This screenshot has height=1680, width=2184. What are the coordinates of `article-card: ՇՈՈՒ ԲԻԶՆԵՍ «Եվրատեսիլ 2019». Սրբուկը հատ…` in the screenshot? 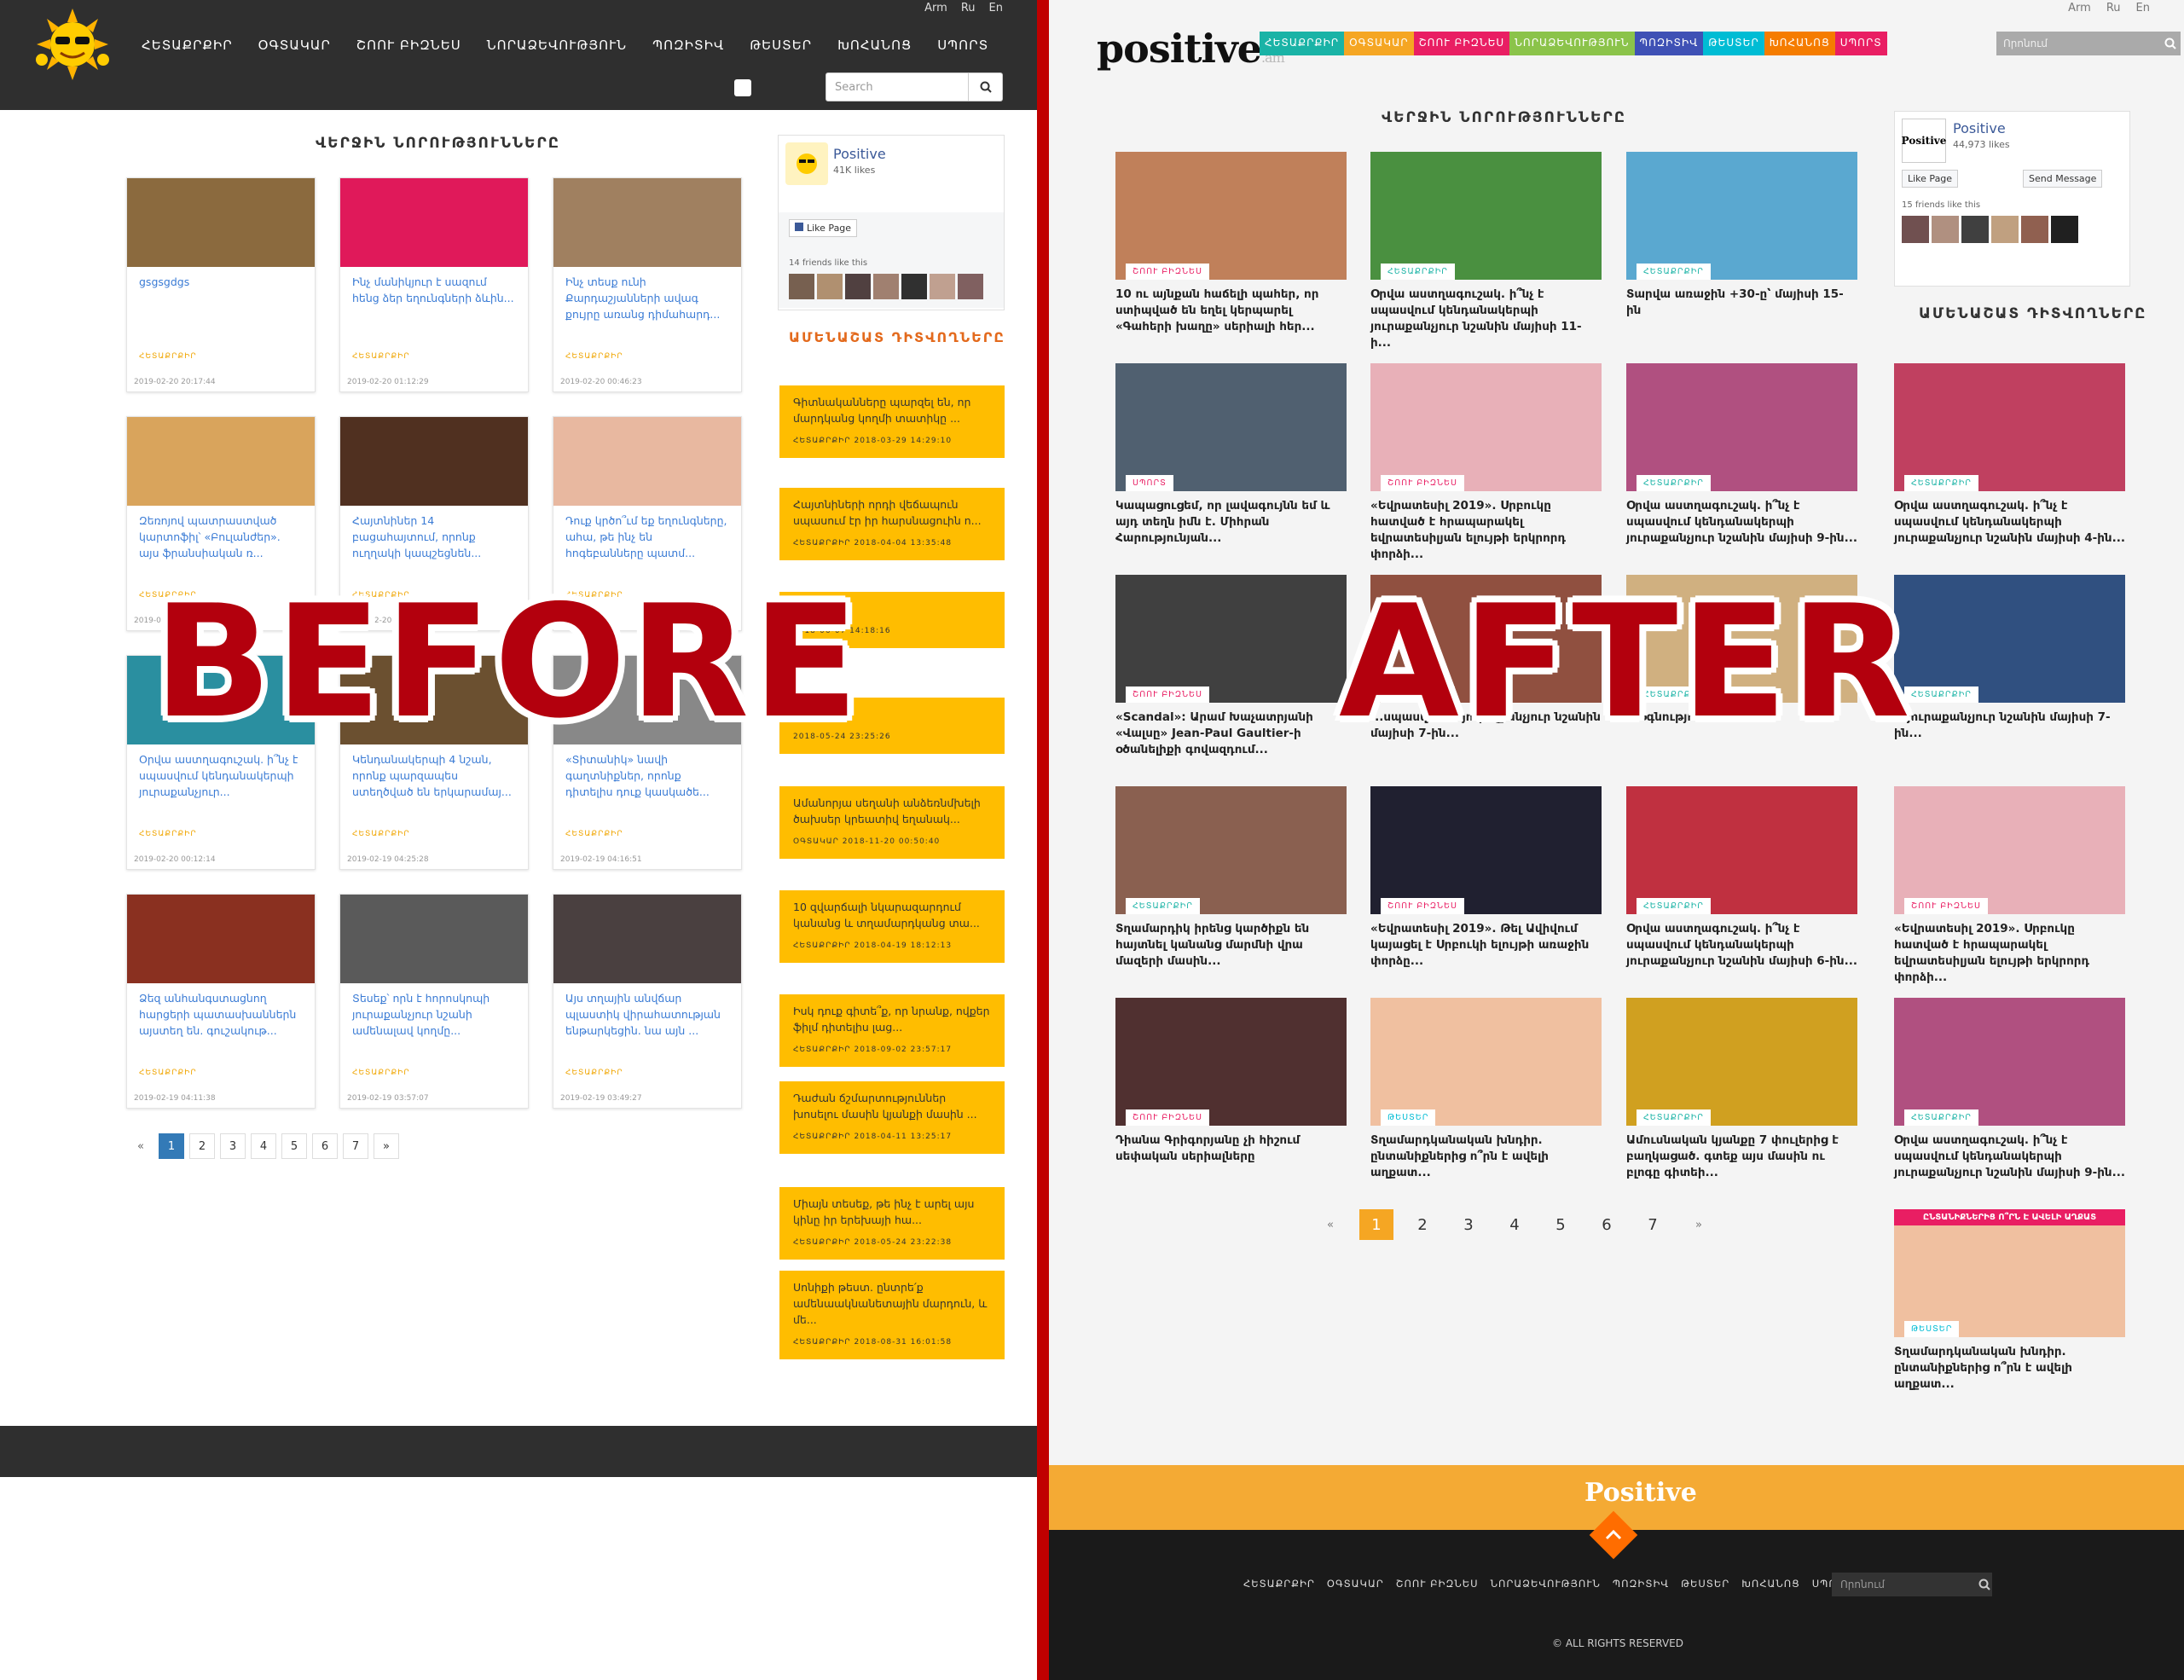 It's located at (1486, 463).